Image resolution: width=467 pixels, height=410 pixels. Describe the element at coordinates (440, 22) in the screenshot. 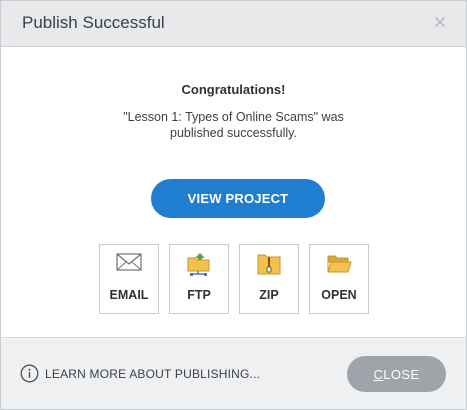

I see `close-icon` at that location.